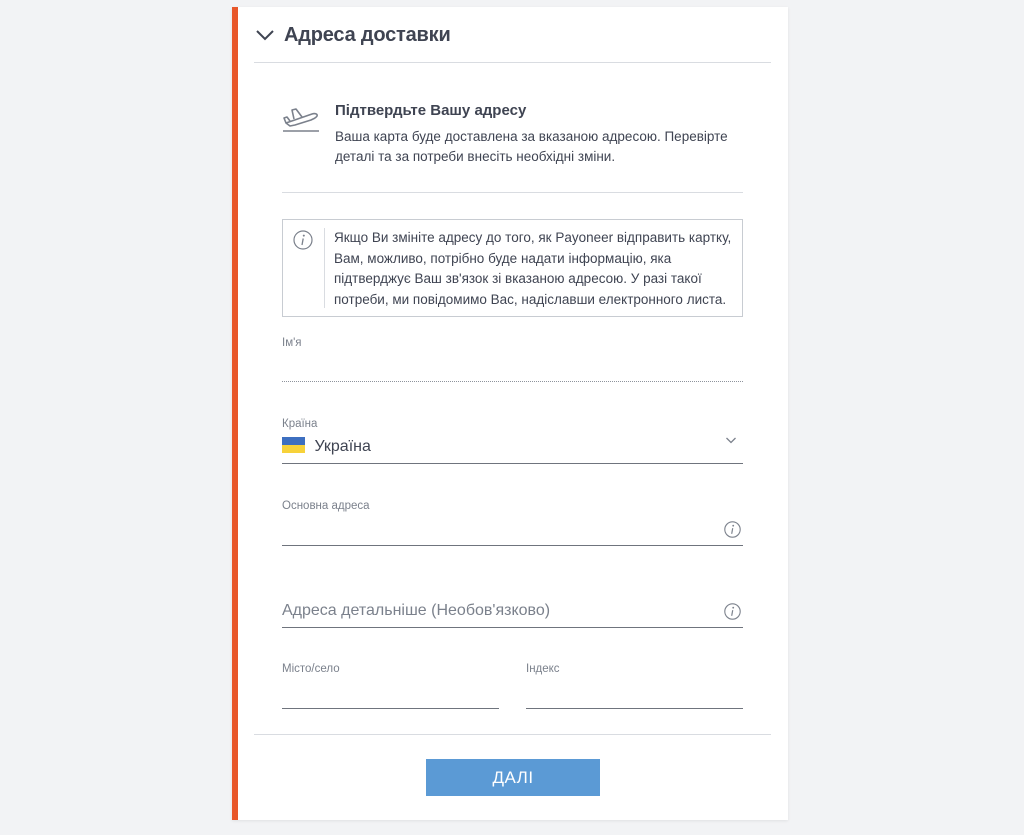 Image resolution: width=1024 pixels, height=835 pixels. What do you see at coordinates (634, 708) in the screenshot?
I see `zip-underline` at bounding box center [634, 708].